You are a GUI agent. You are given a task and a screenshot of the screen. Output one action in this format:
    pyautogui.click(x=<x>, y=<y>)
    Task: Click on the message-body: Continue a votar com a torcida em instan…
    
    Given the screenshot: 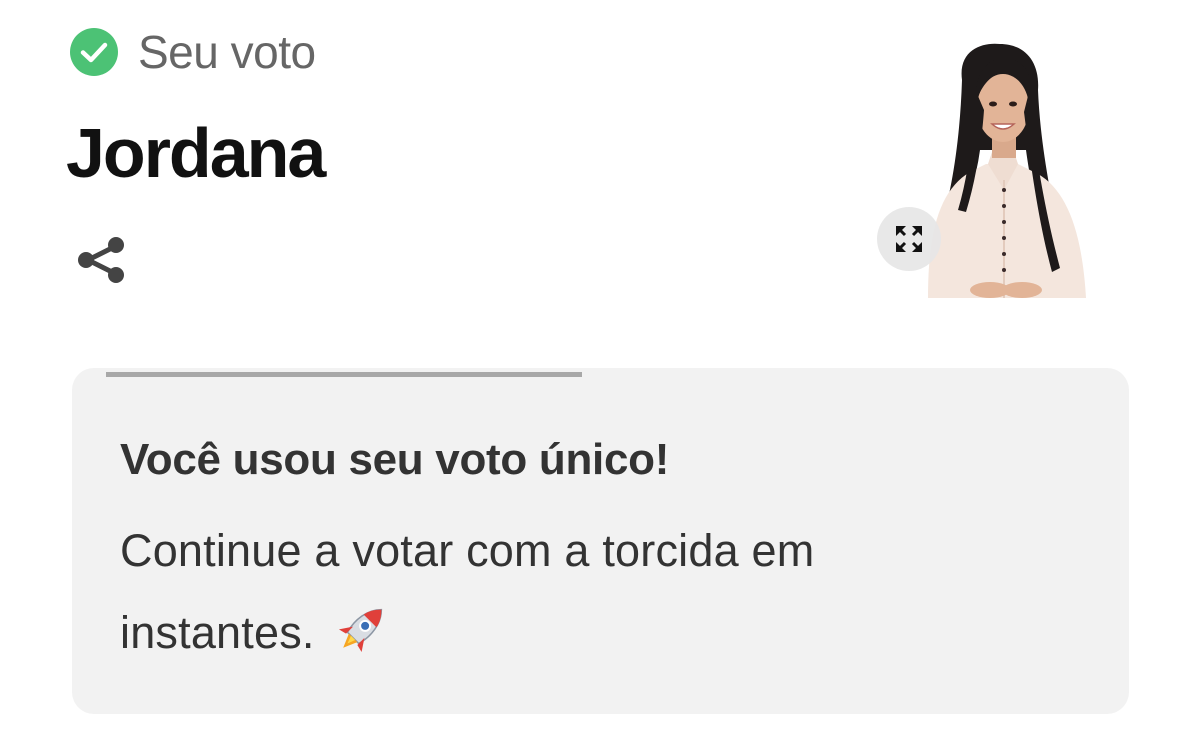 What is the action you would take?
    pyautogui.click(x=467, y=591)
    